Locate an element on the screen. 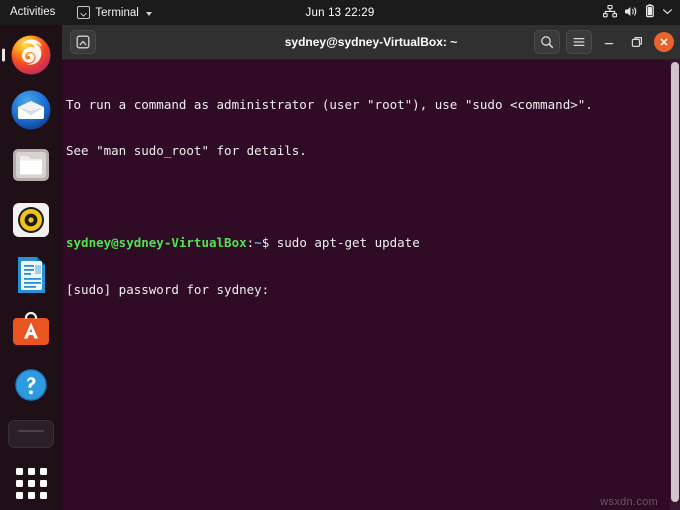 The height and width of the screenshot is (510, 680). thunderbird-icon is located at coordinates (31, 110).